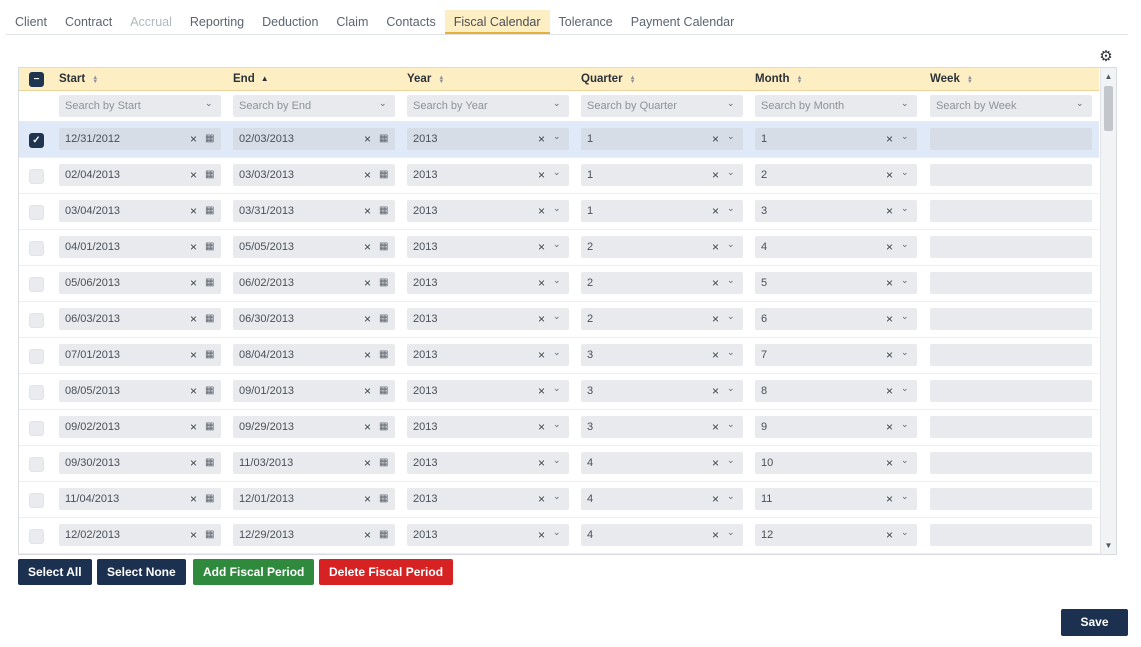 The image size is (1141, 647). What do you see at coordinates (265, 79) in the screenshot?
I see `sort-asc-icon: ▲` at bounding box center [265, 79].